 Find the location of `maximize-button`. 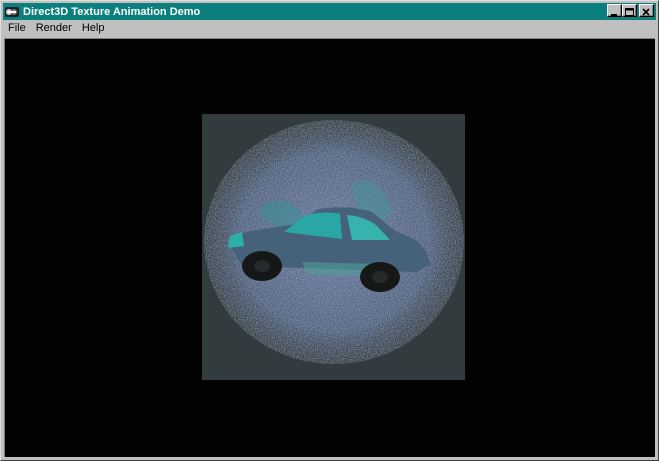

maximize-button is located at coordinates (629, 10).